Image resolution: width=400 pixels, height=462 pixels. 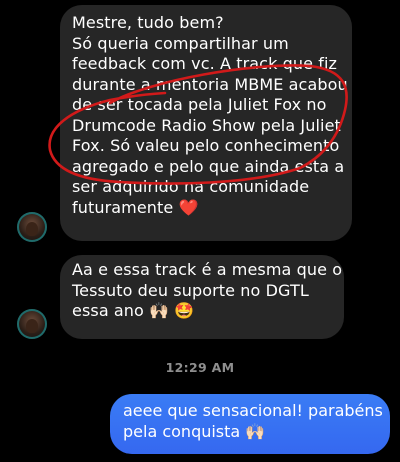 I want to click on message-line: durante a mentoria MBME acabou, so click(x=210, y=84).